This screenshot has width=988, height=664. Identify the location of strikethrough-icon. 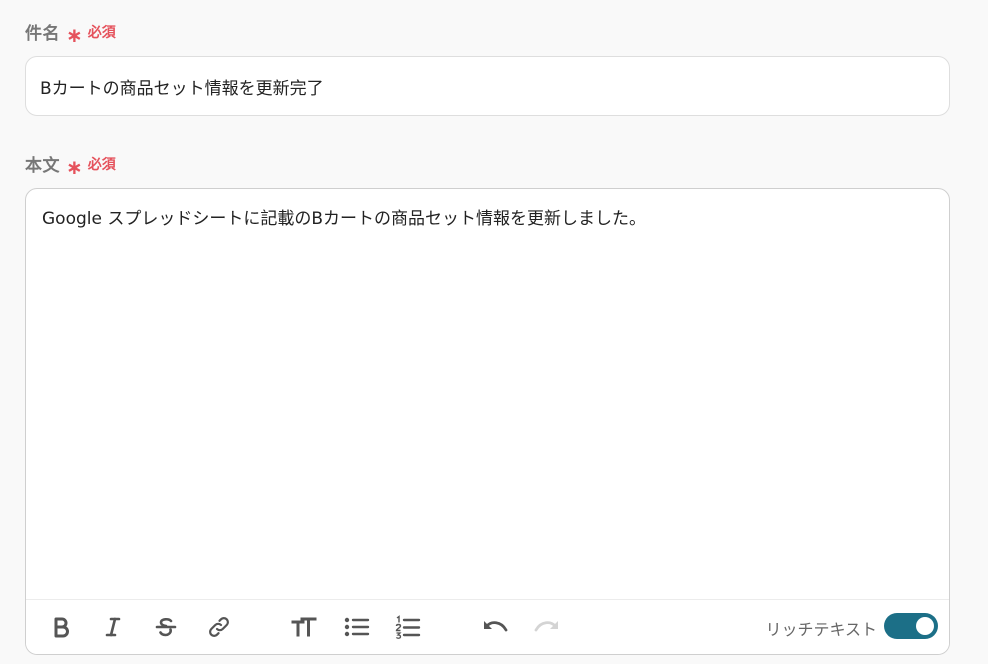
(166, 627).